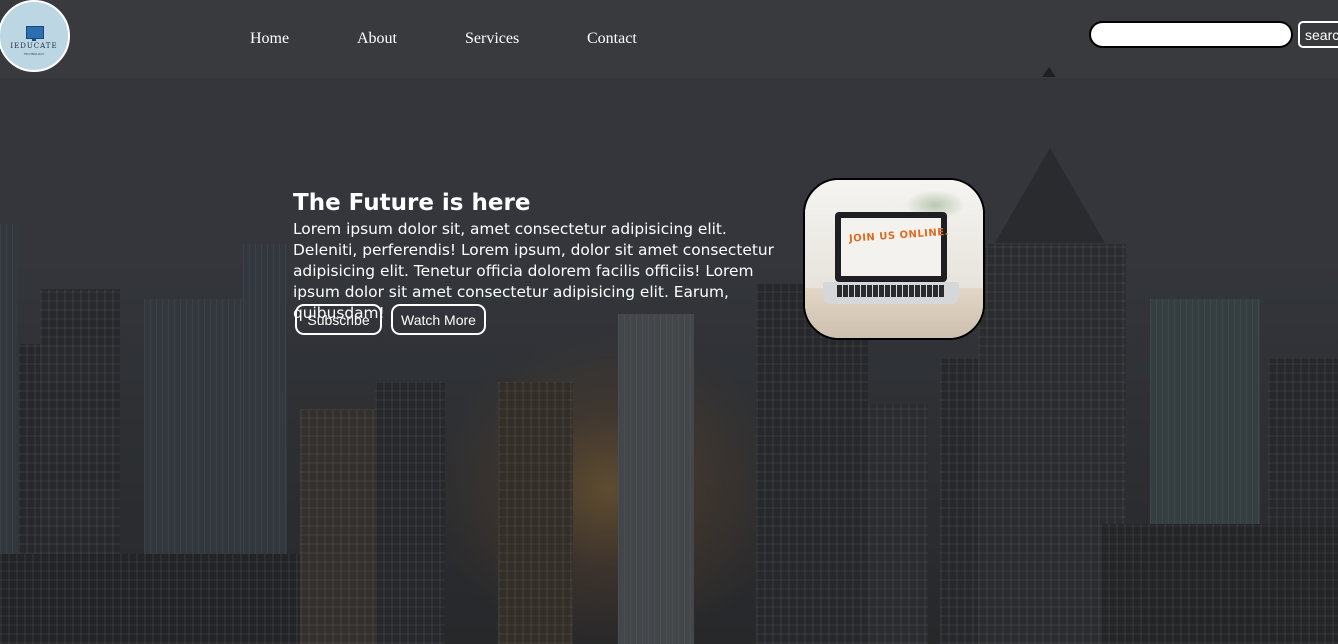 Image resolution: width=1338 pixels, height=644 pixels. I want to click on nav-home-link: Home, so click(269, 39).